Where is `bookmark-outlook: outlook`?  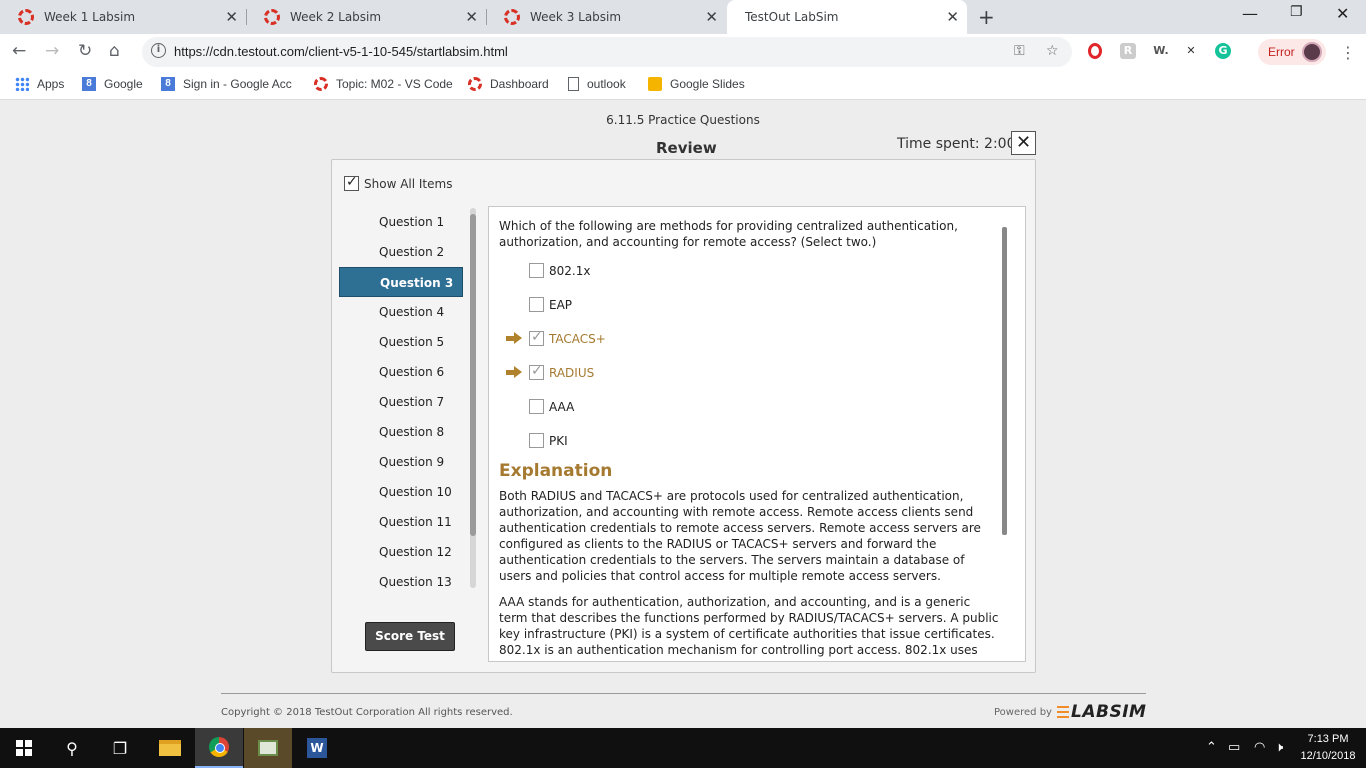
bookmark-outlook: outlook is located at coordinates (597, 84).